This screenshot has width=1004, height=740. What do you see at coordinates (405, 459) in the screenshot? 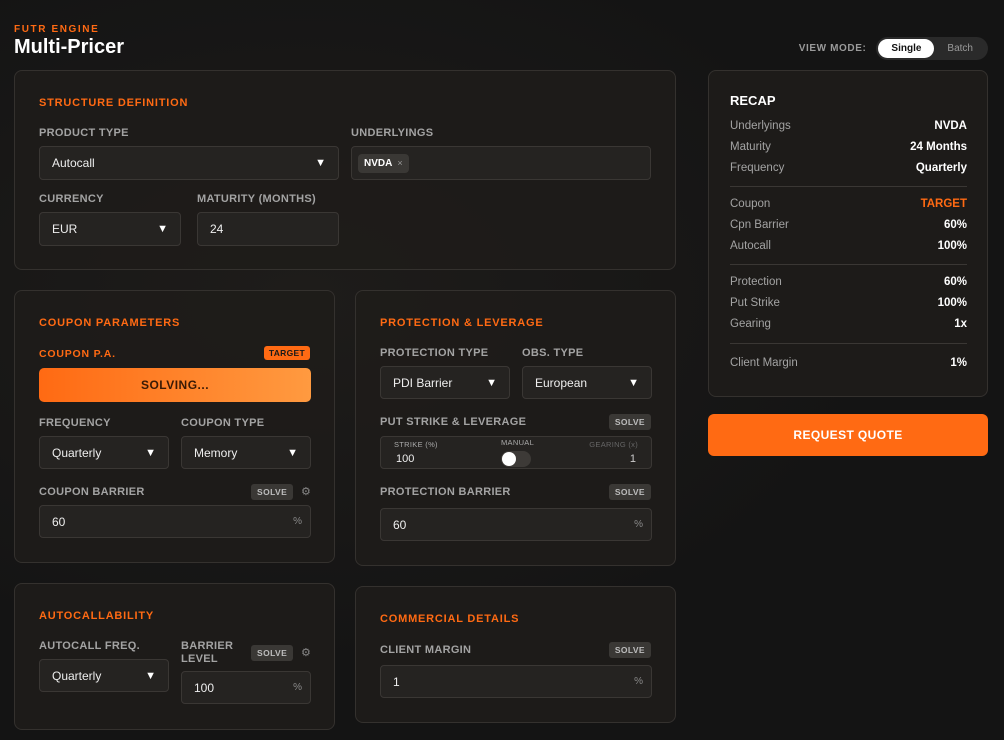
I see `strike-value: 100` at bounding box center [405, 459].